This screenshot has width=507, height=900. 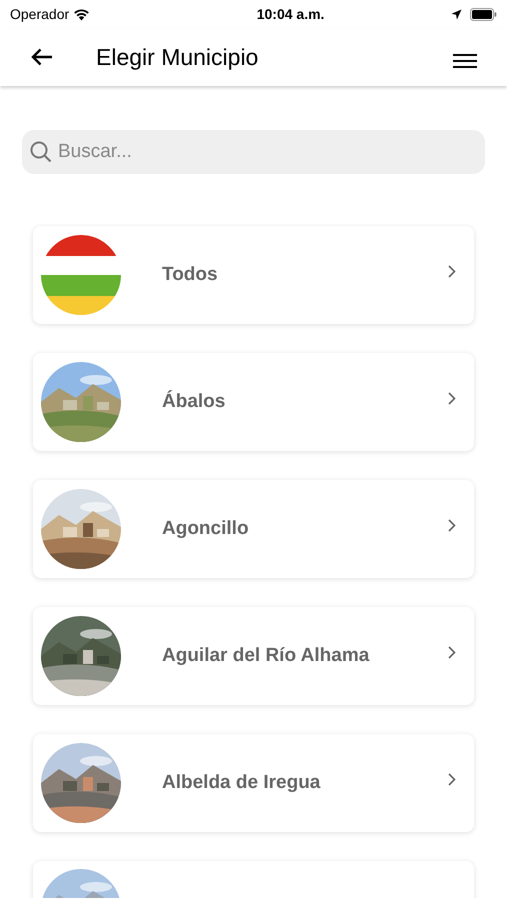 What do you see at coordinates (266, 656) in the screenshot?
I see `municipality-name: Aguilar del Río Alhama` at bounding box center [266, 656].